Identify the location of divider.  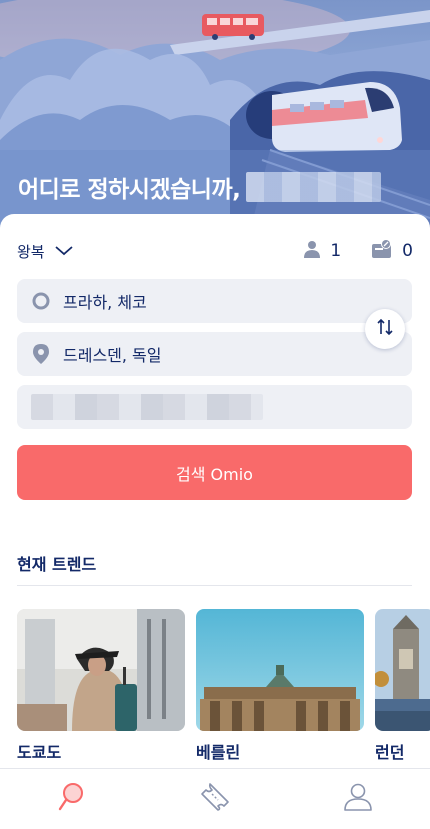
(214, 585).